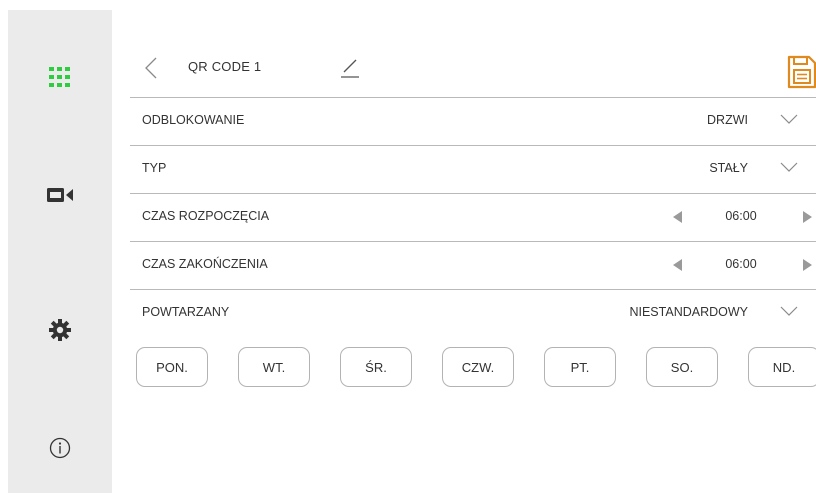 The width and height of the screenshot is (816, 493). Describe the element at coordinates (60, 195) in the screenshot. I see `camera-icon` at that location.